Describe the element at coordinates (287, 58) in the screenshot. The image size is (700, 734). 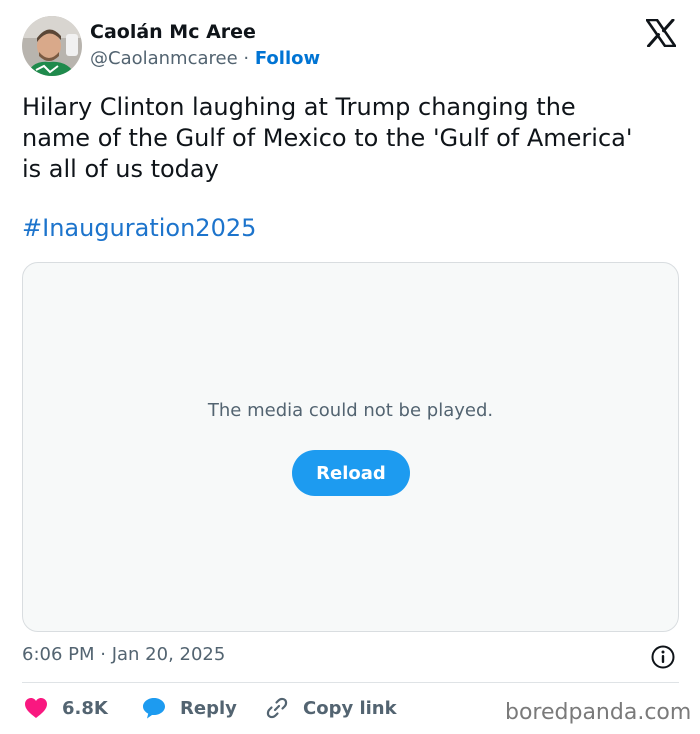
I see `follow-button: Follow` at that location.